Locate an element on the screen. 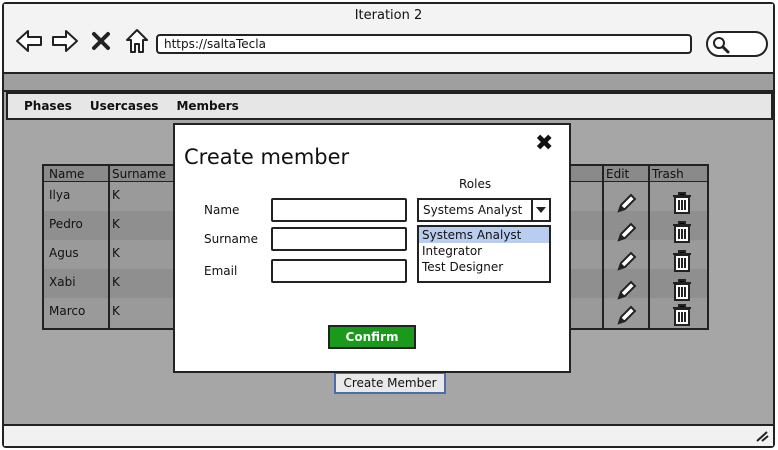  menu-item-usercases: Usercases is located at coordinates (124, 106).